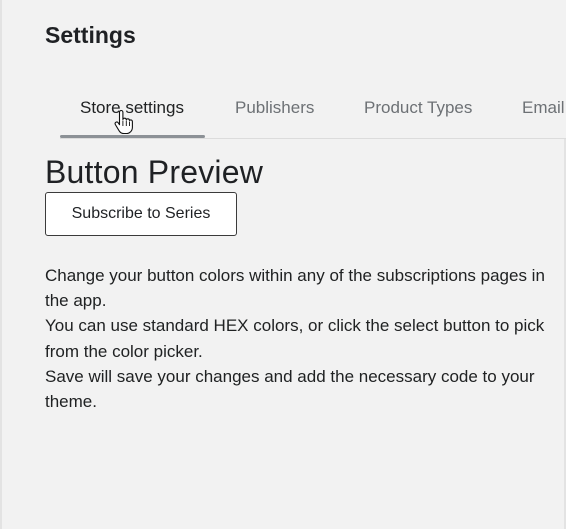 Image resolution: width=566 pixels, height=529 pixels. I want to click on page-title: Settings, so click(90, 35).